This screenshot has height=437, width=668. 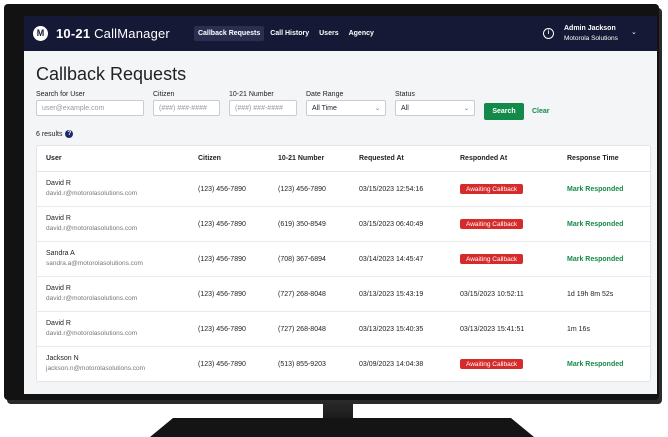 I want to click on requested-at-cell: 03/13/2023 15:40:35, so click(x=391, y=329).